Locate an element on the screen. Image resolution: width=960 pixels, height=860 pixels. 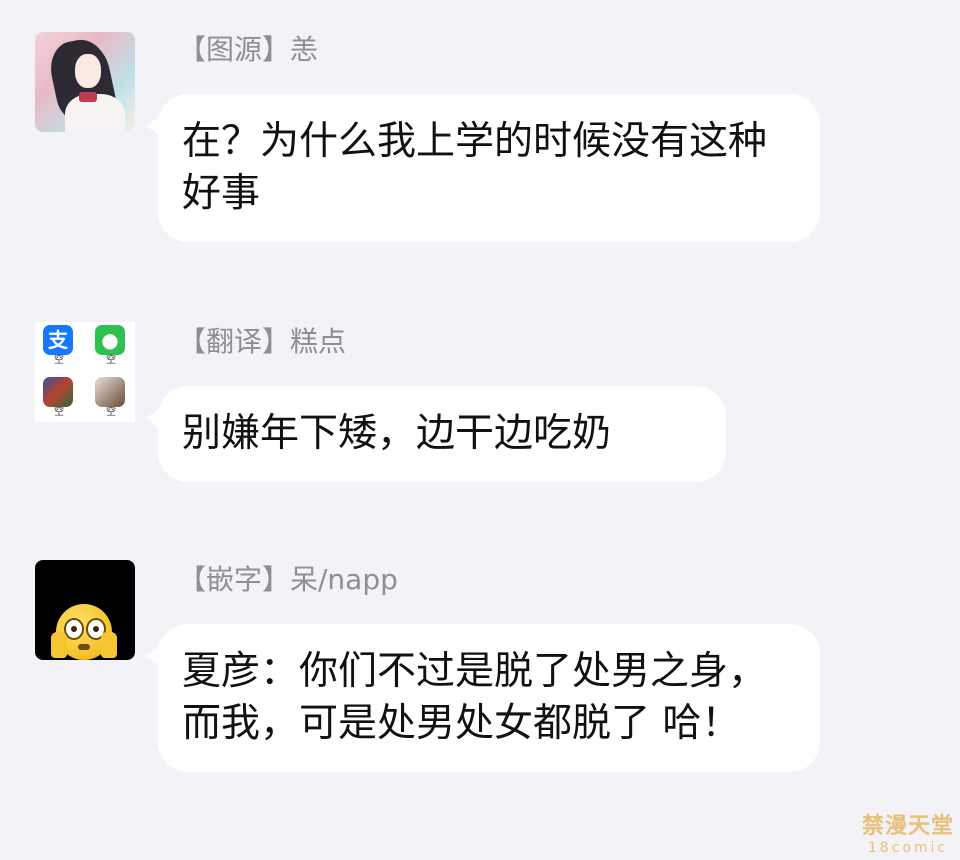
app-tile: ● 空 is located at coordinates (111, 346).